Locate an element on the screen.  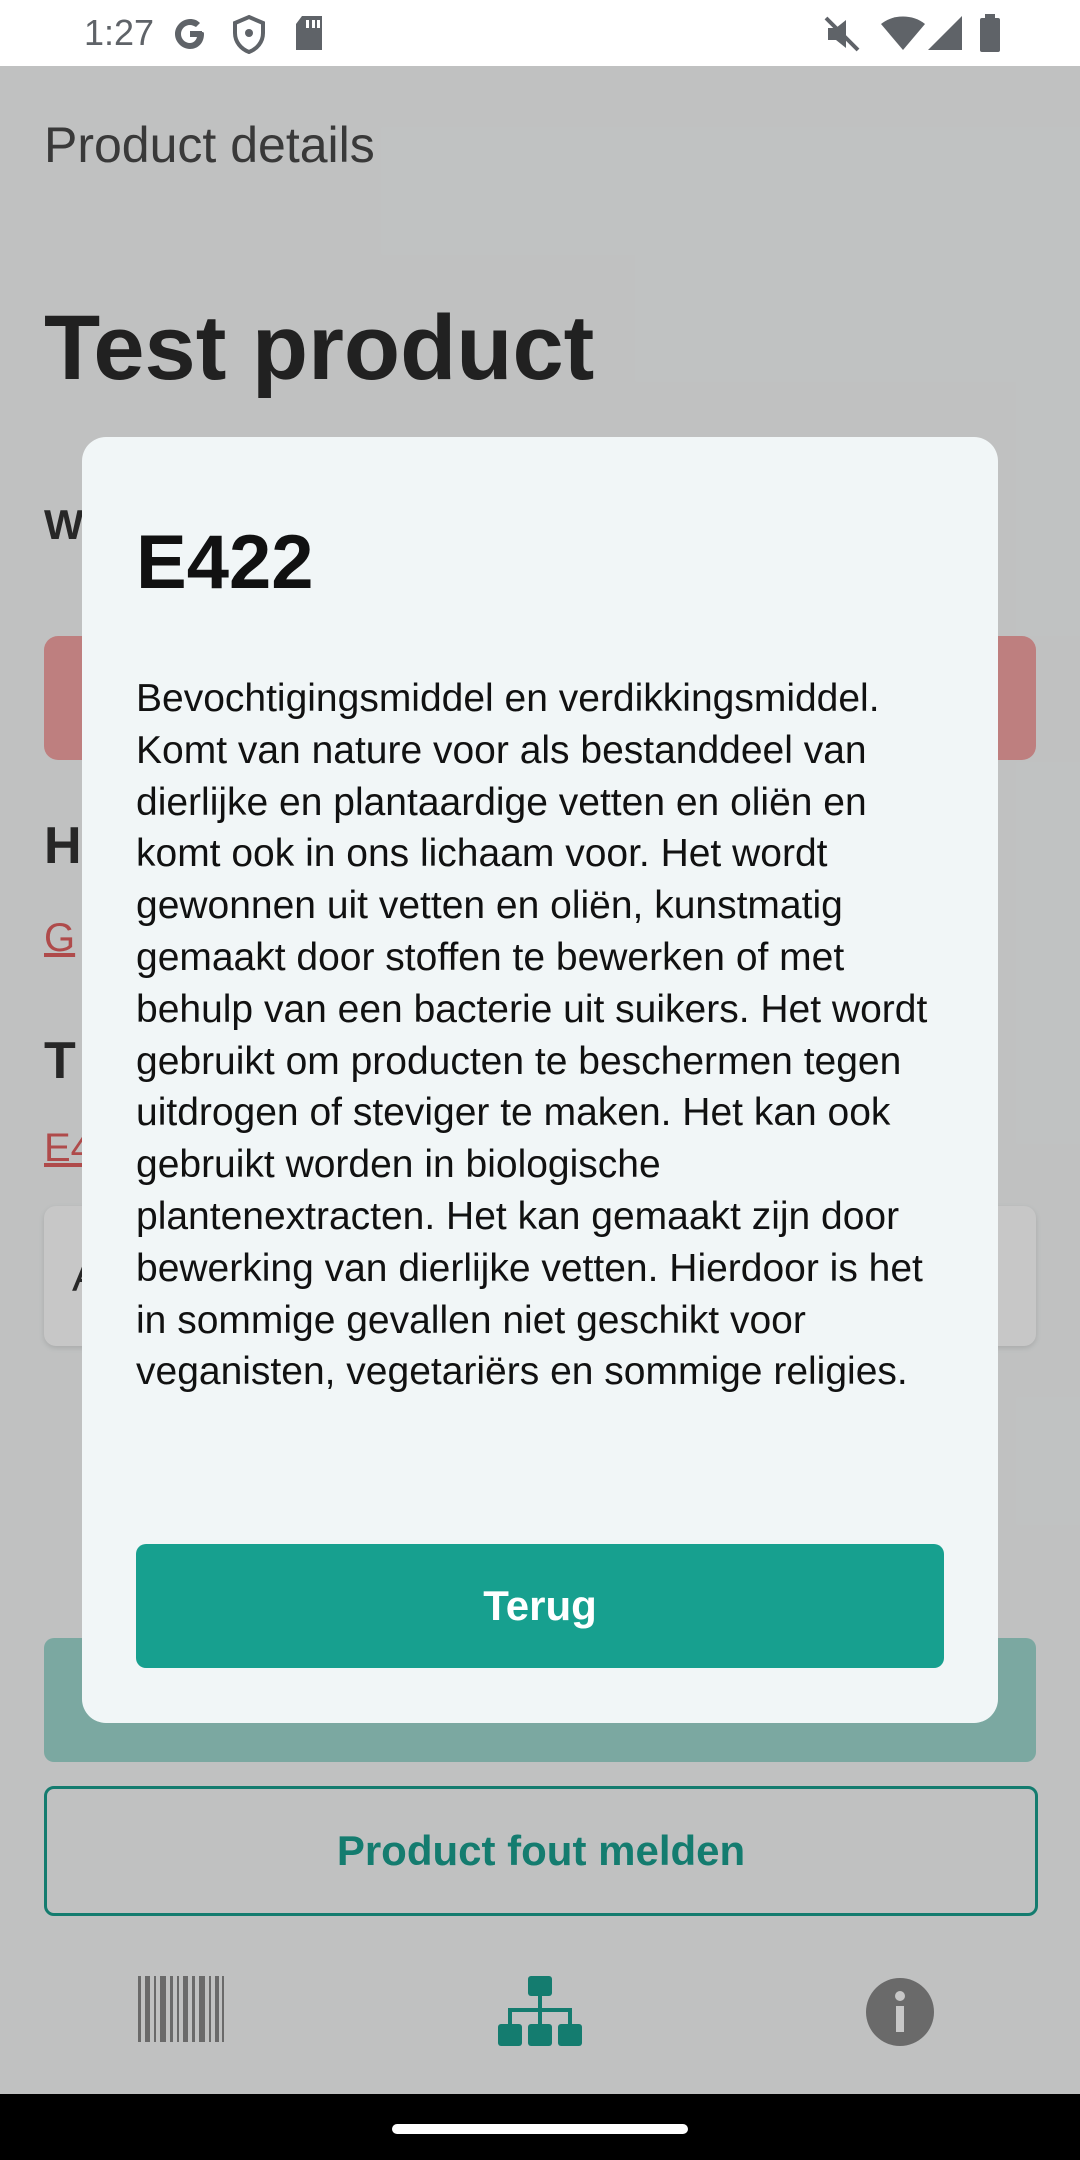
system-navigation-bar is located at coordinates (540, 2127).